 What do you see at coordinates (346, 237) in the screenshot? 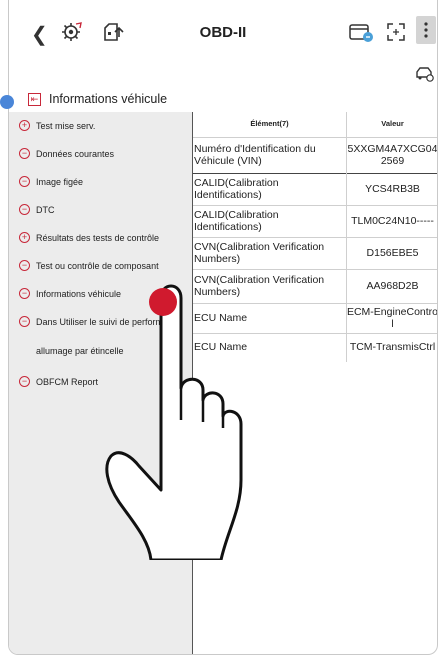
I see `column-divider` at bounding box center [346, 237].